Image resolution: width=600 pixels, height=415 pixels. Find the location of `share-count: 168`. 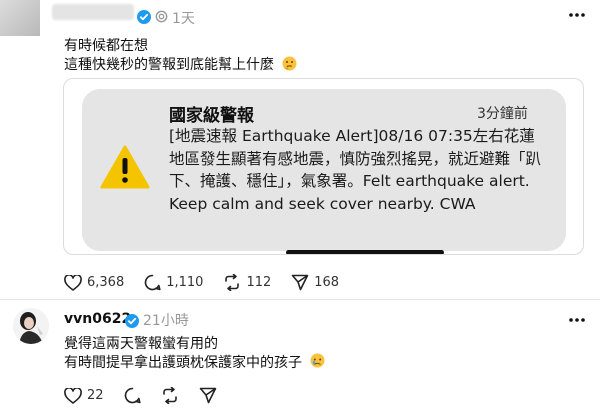

share-count: 168 is located at coordinates (327, 282).